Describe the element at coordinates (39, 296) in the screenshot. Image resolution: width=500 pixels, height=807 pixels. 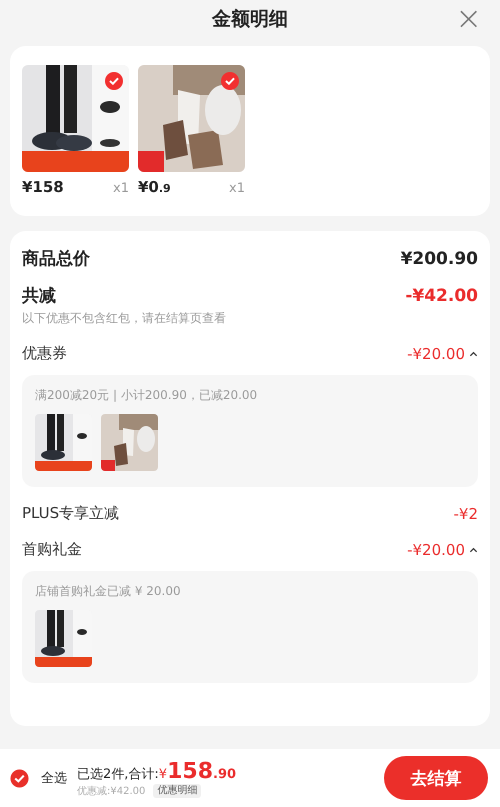
I see `discount-label: 共减` at that location.